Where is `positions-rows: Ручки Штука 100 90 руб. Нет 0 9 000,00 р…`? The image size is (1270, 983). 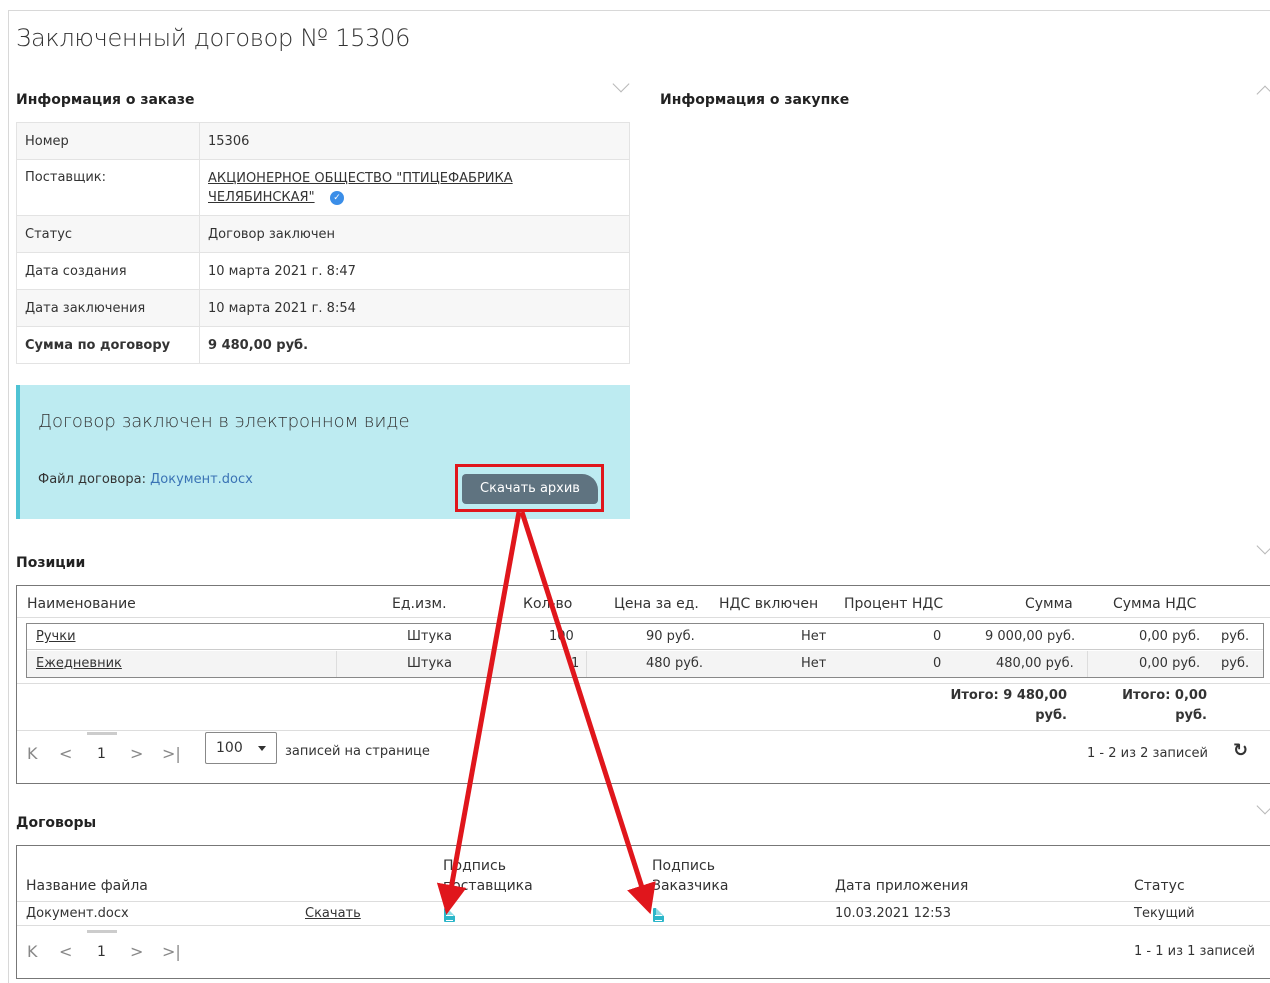
positions-rows: Ручки Штука 100 90 руб. Нет 0 9 000,00 р… is located at coordinates (645, 650).